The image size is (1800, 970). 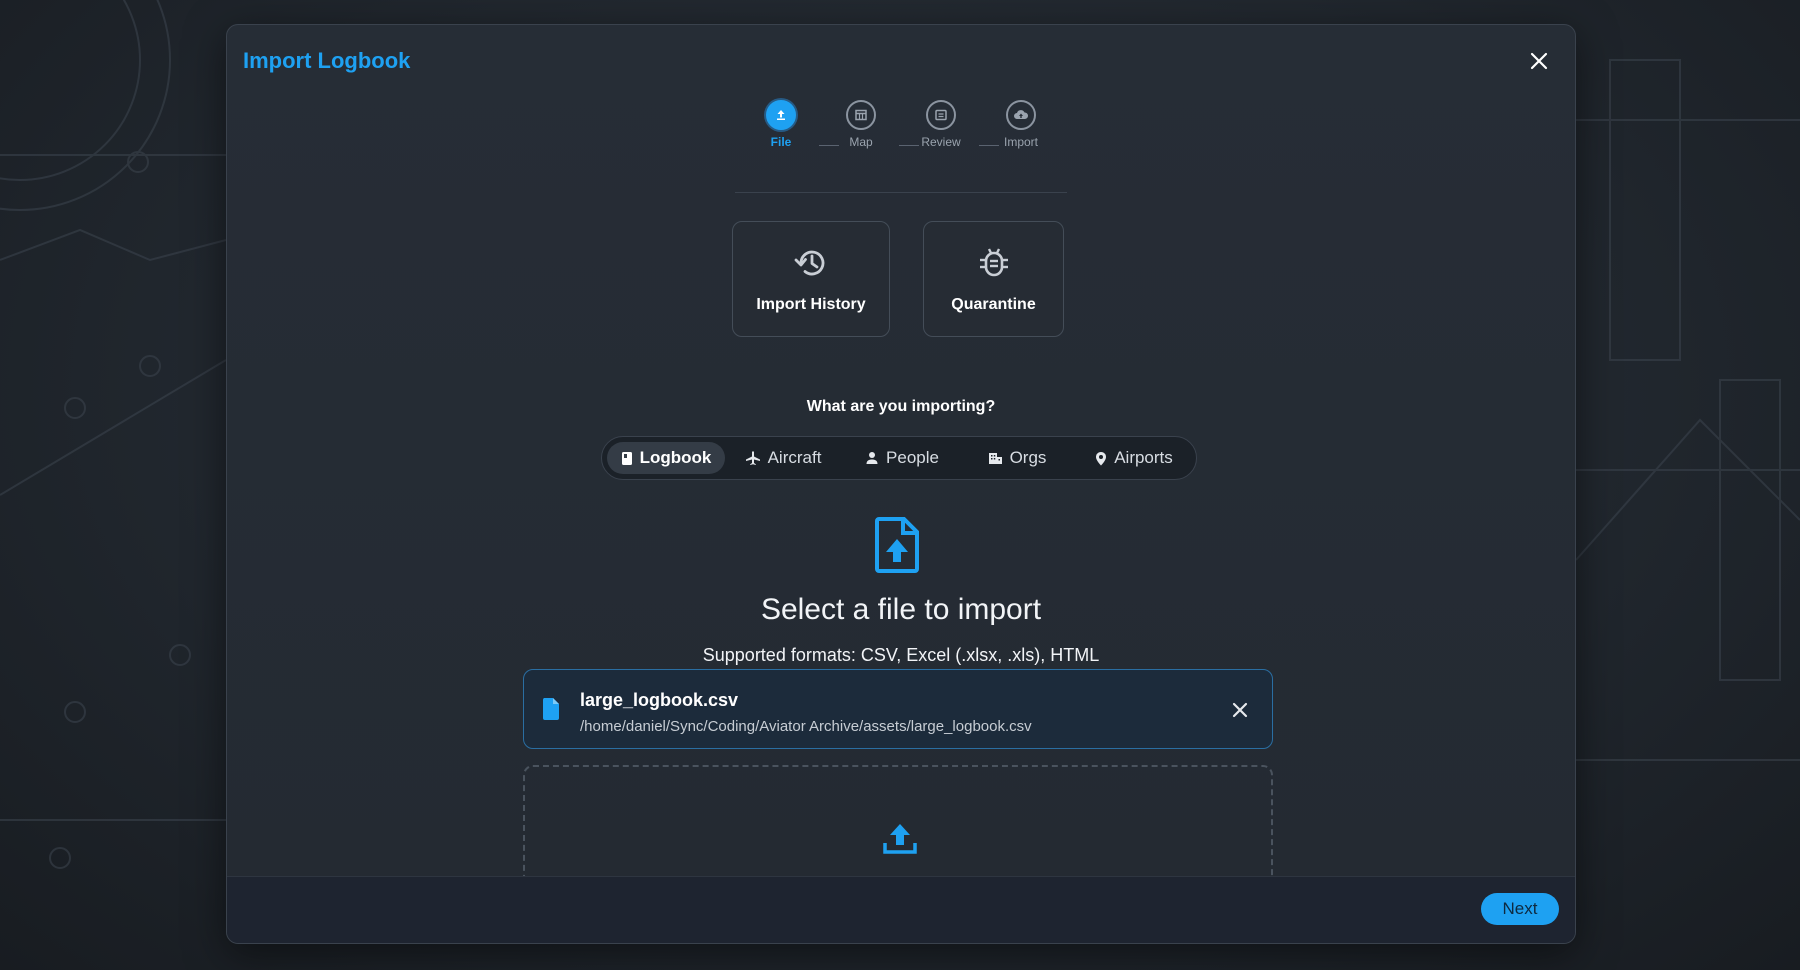 What do you see at coordinates (781, 124) in the screenshot?
I see `step-file: File` at bounding box center [781, 124].